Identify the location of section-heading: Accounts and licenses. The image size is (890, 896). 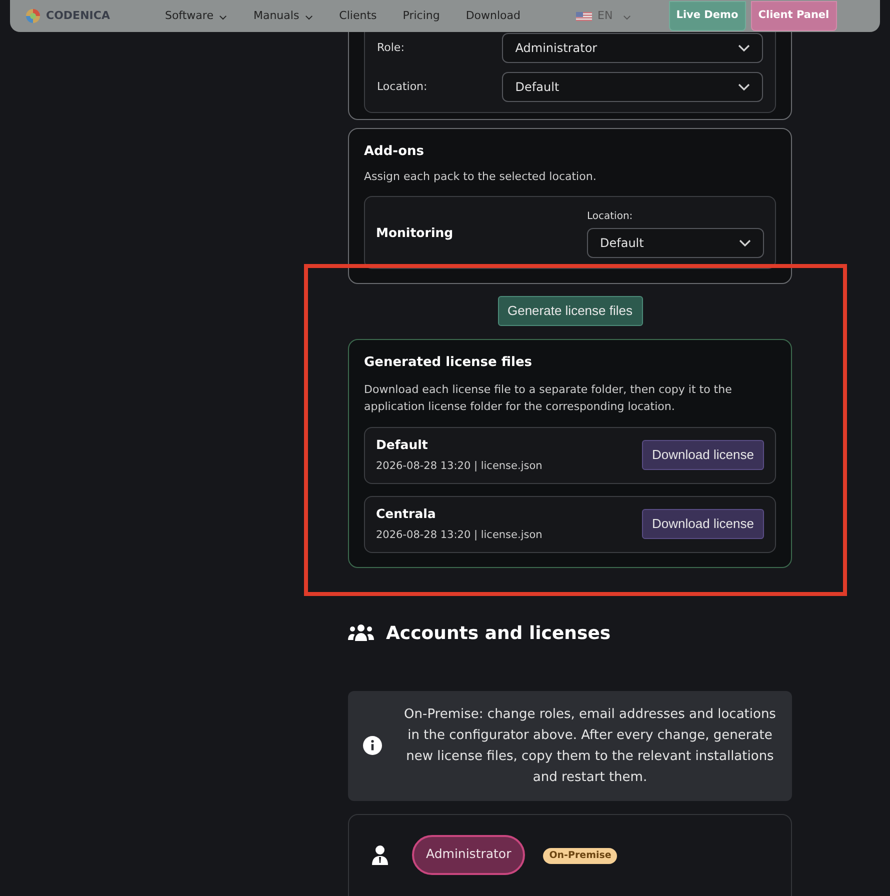
(498, 634).